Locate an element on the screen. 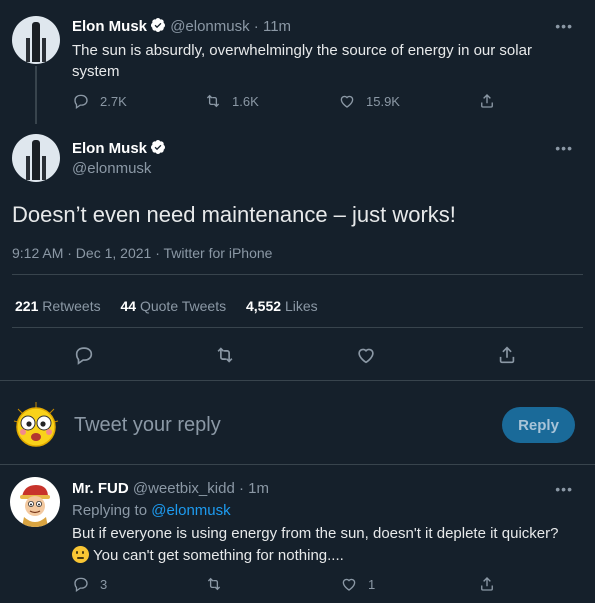  like-action is located at coordinates (366, 355).